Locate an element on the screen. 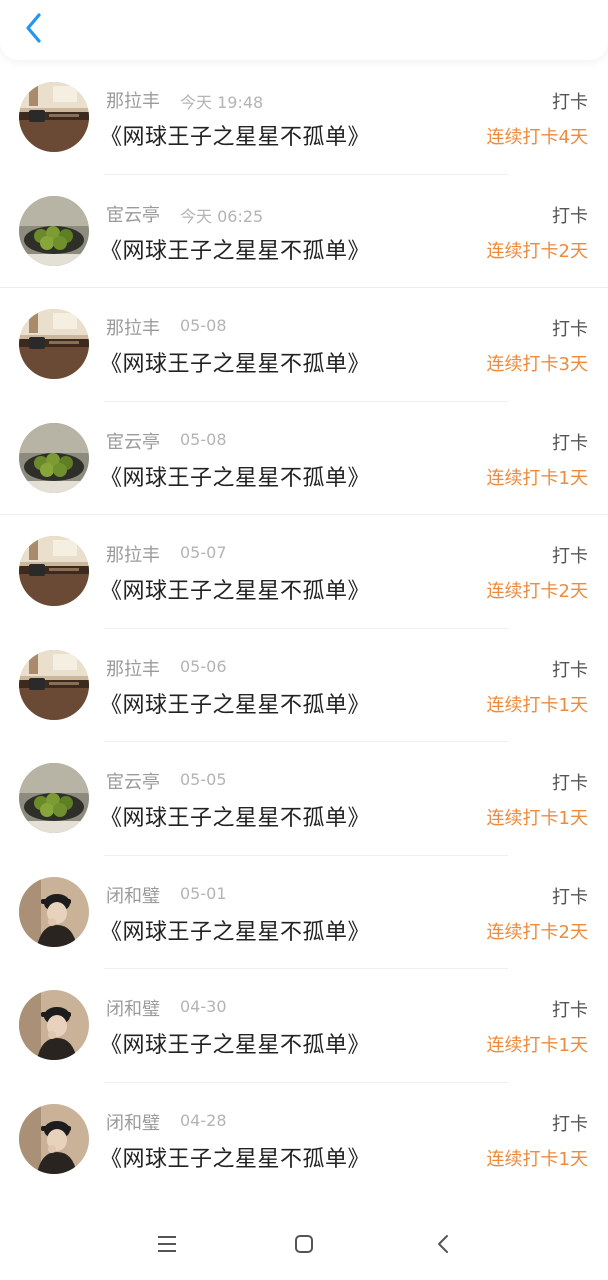 Image resolution: width=608 pixels, height=1280 pixels. list-item: 闭和璧 04-30 《网球王子之星星不孤单》 打卡连续打卡1天 is located at coordinates (304, 1026).